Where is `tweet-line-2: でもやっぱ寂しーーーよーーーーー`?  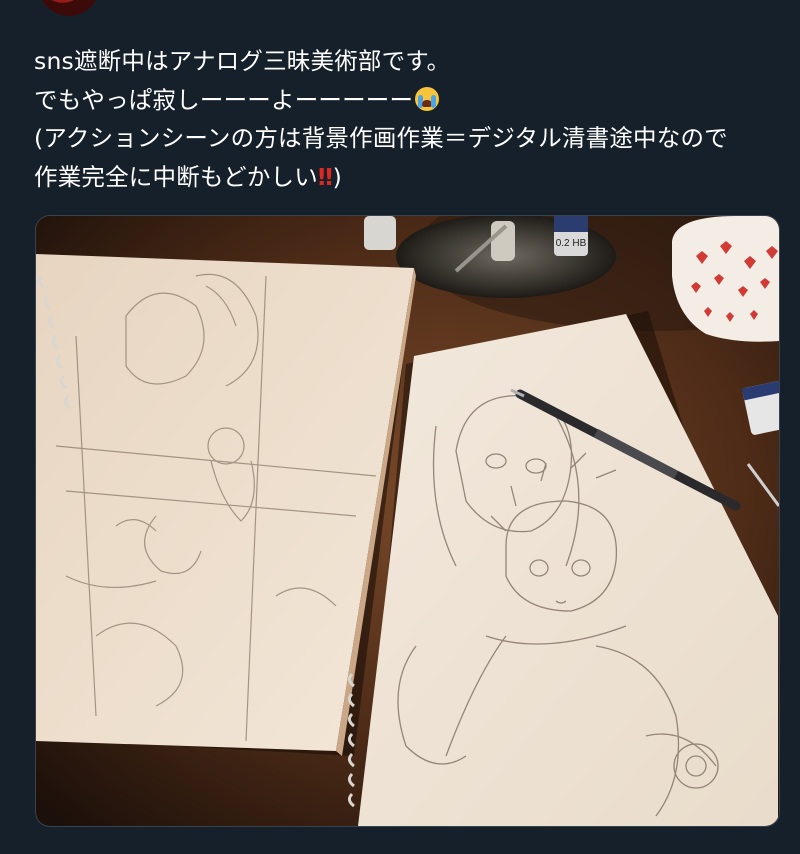
tweet-line-2: でもやっぱ寂しーーーよーーーーー is located at coordinates (404, 100).